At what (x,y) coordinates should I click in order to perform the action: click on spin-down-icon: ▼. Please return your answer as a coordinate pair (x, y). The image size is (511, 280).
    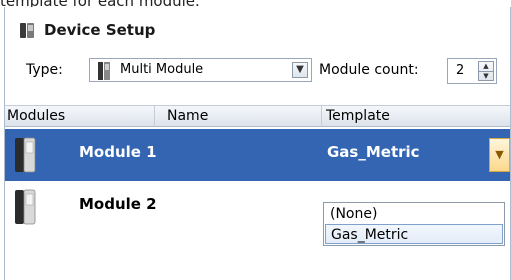
    Looking at the image, I should click on (486, 76).